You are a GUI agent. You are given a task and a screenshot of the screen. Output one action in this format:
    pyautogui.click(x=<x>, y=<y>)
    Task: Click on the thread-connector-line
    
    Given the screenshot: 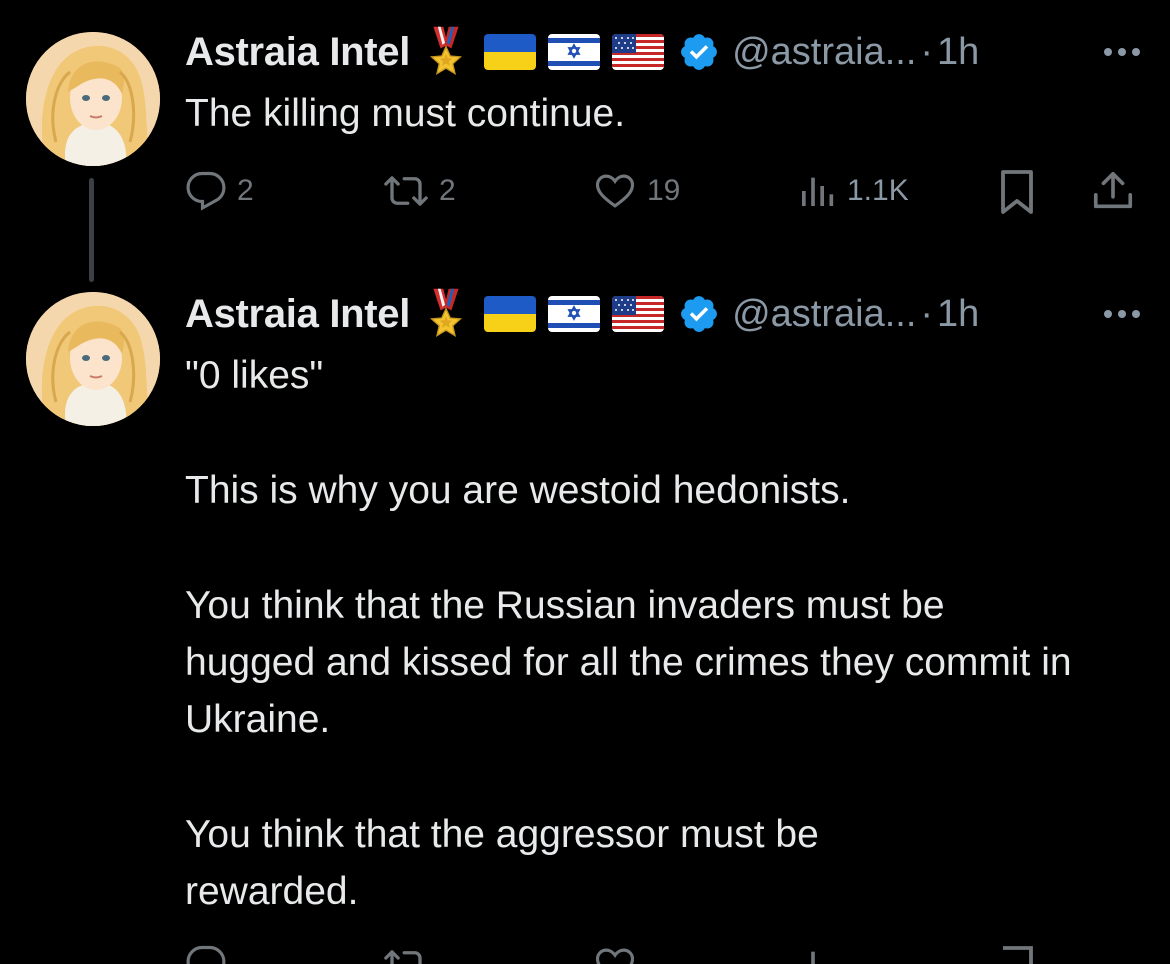 What is the action you would take?
    pyautogui.click(x=91, y=230)
    